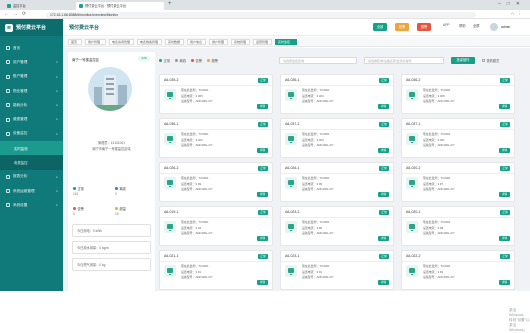 The height and width of the screenshot is (333, 530). I want to click on view-mode-toggle: 查看模式, so click(490, 60).